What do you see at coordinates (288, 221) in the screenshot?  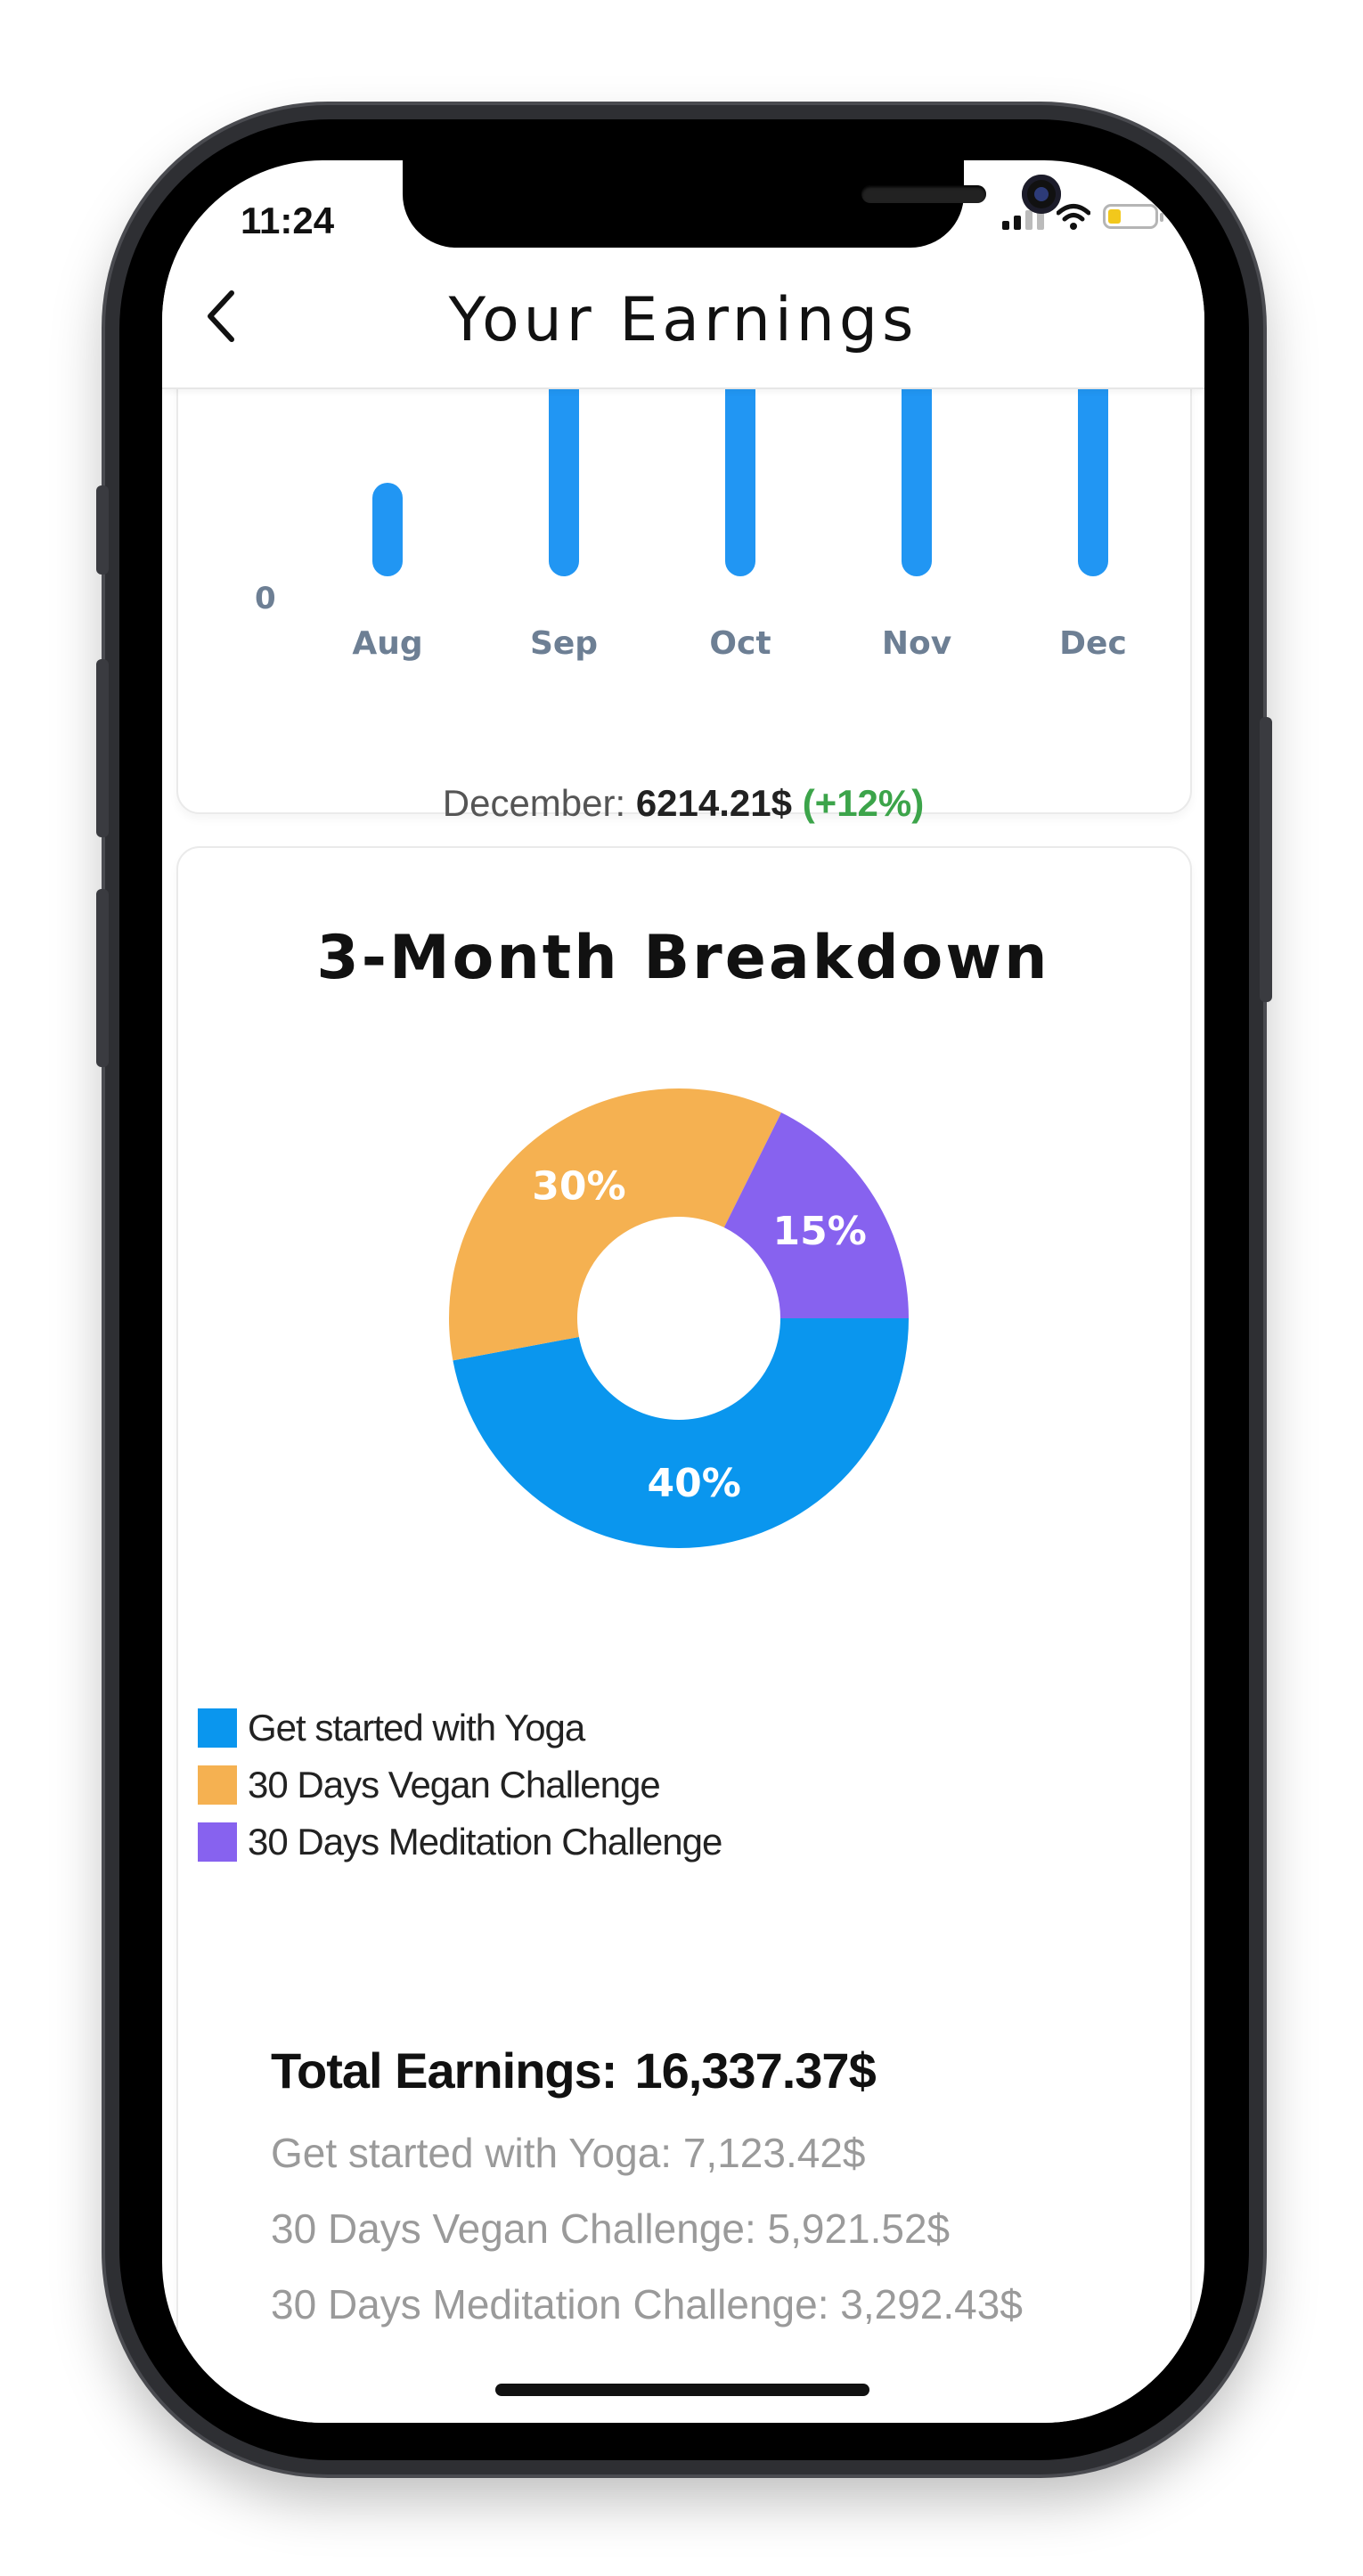 I see `status-time: 11:24` at bounding box center [288, 221].